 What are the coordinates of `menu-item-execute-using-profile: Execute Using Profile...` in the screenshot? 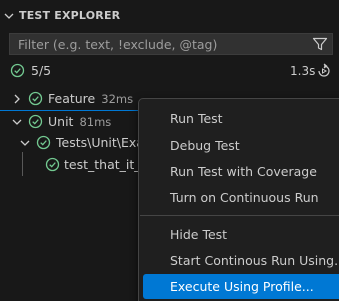 It's located at (241, 286).